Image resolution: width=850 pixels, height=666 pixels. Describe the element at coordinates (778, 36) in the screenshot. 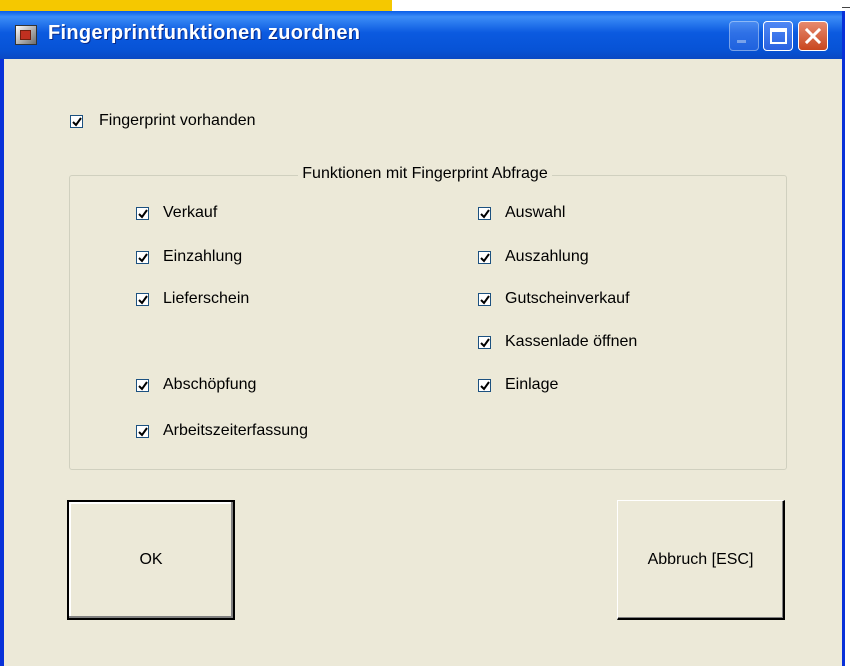

I see `maximize-button` at that location.